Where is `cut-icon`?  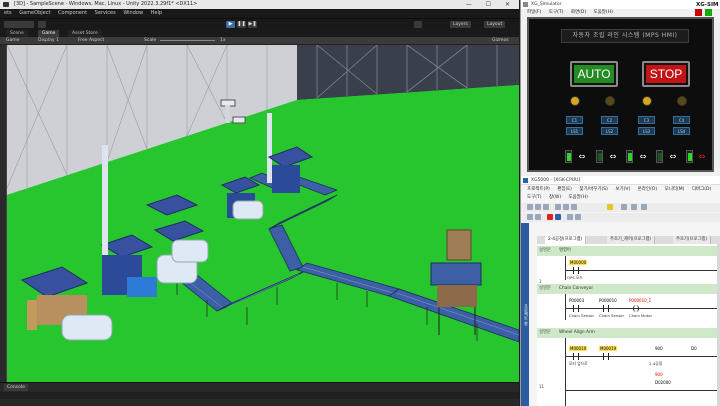
cut-icon is located at coordinates (558, 207).